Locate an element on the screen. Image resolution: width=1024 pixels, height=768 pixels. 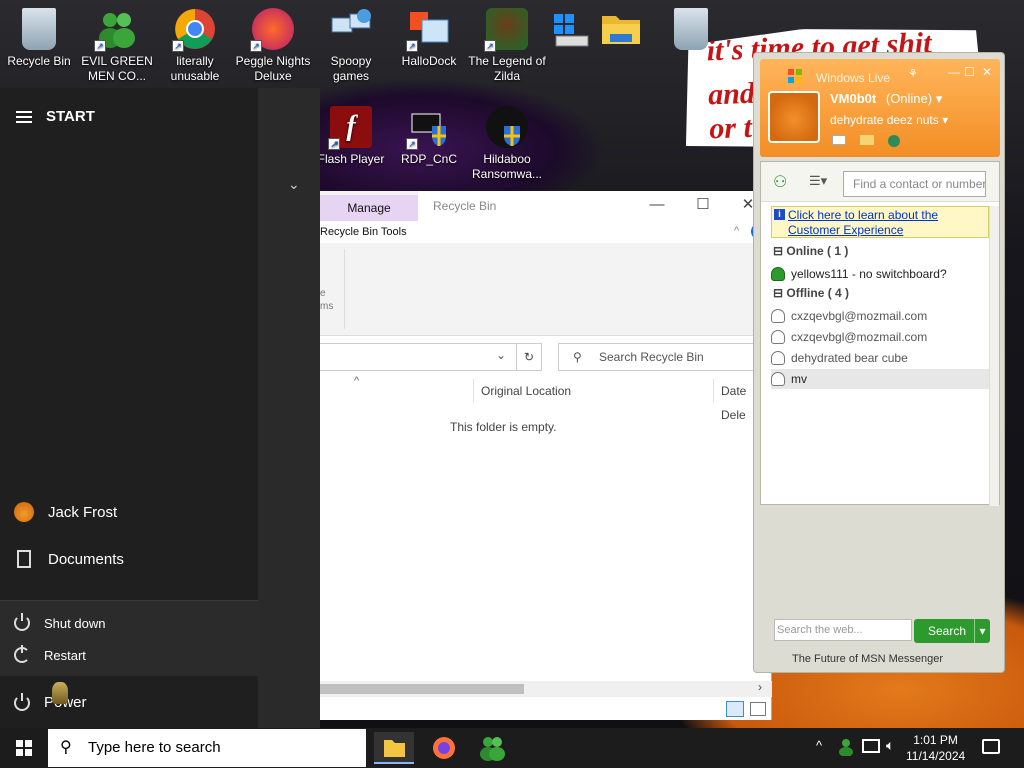
web-search-button: Search ▾ is located at coordinates (952, 631).